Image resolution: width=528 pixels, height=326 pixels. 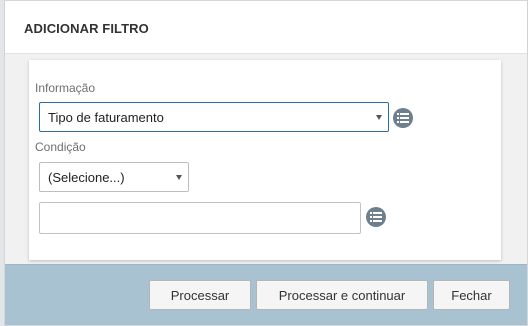 I want to click on value-input, so click(x=200, y=218).